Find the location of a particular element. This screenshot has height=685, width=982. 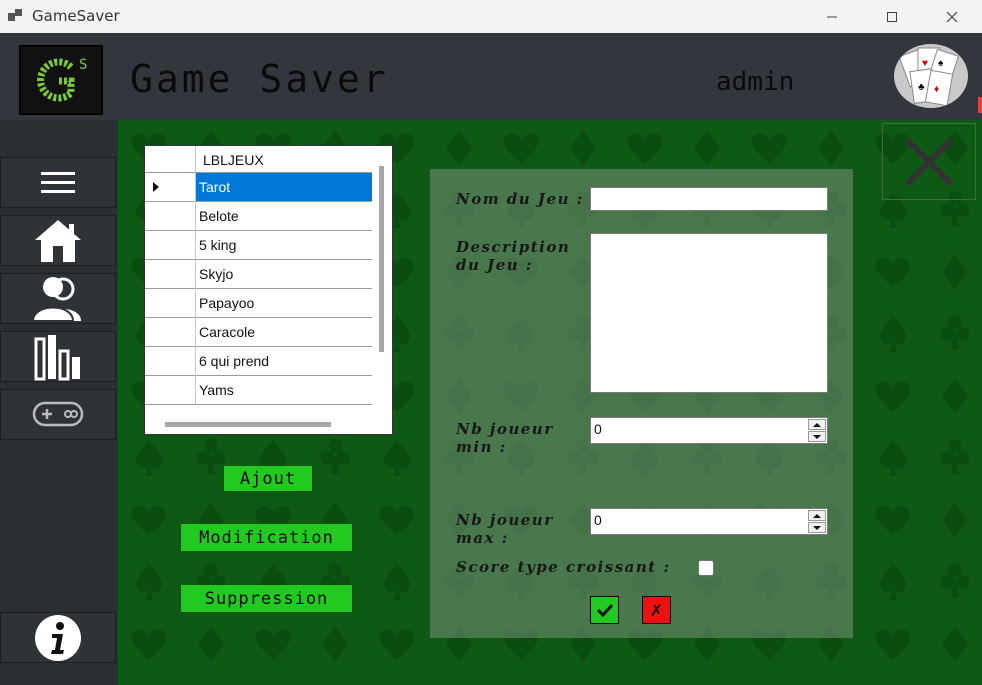

home-icon is located at coordinates (58, 240).